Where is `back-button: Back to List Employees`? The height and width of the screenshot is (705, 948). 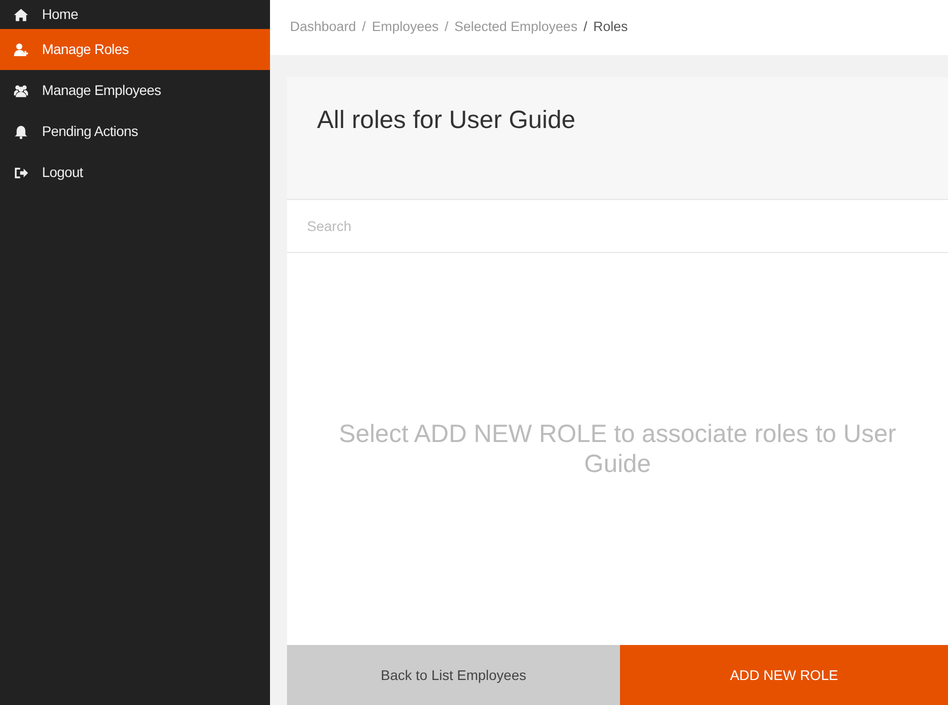
back-button: Back to List Employees is located at coordinates (453, 675).